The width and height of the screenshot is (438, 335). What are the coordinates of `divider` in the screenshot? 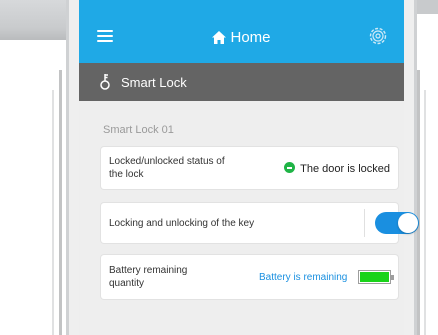 It's located at (364, 223).